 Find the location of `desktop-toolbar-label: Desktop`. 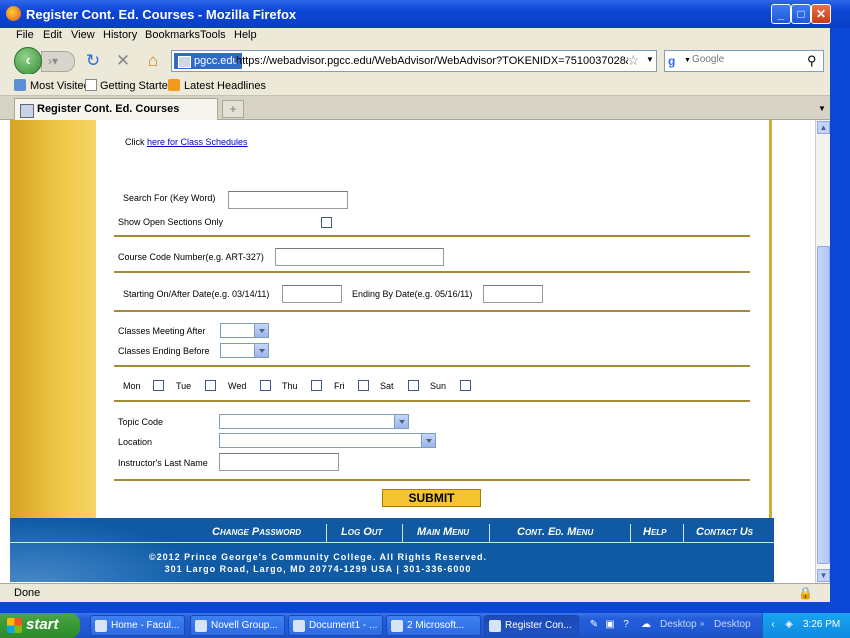

desktop-toolbar-label: Desktop is located at coordinates (678, 624).